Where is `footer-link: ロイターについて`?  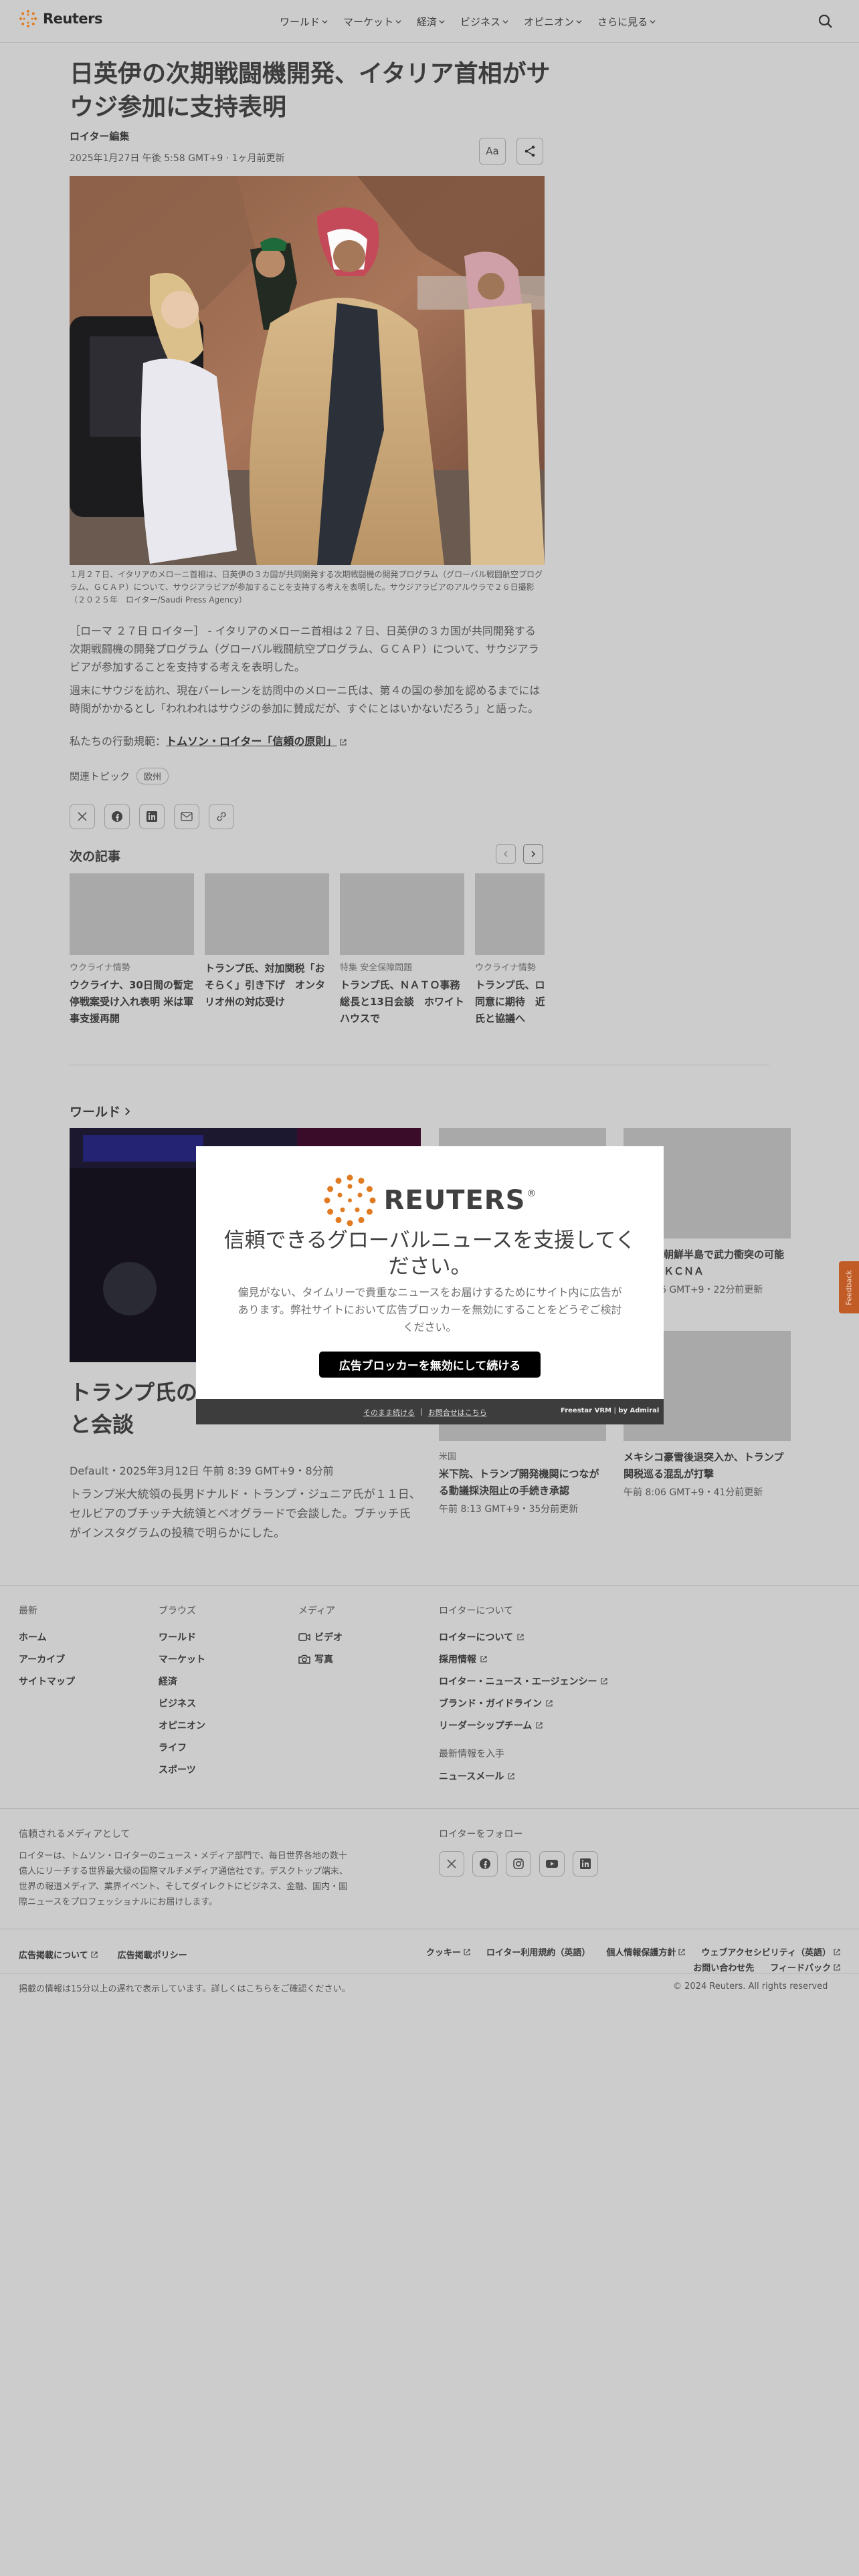
footer-link: ロイターについて is located at coordinates (523, 1637).